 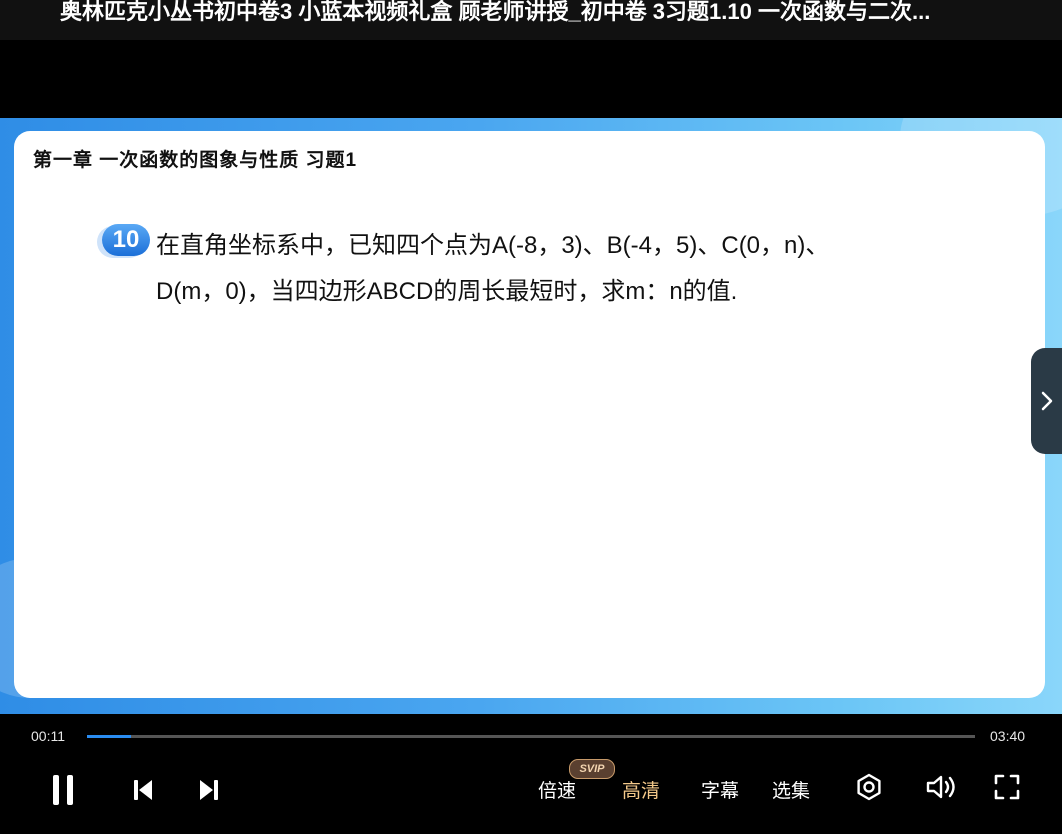 I want to click on question-text-line-2: D(m，0)，当四边形ABCD的周长最短时，求m：n的值., so click(x=447, y=291).